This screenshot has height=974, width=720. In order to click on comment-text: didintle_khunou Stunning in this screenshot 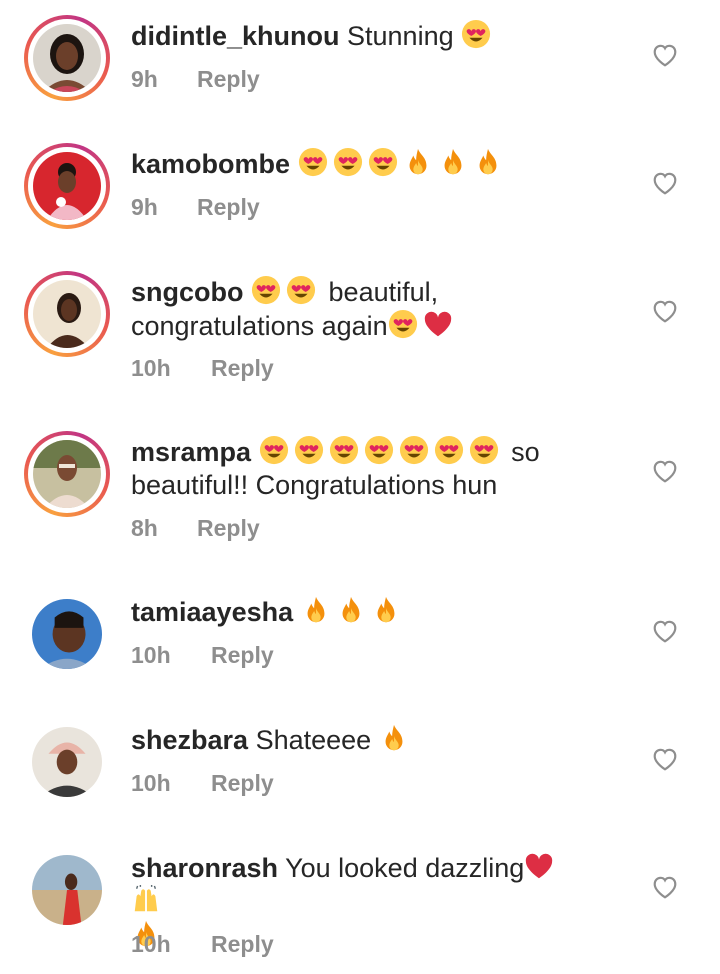, I will do `click(356, 36)`.